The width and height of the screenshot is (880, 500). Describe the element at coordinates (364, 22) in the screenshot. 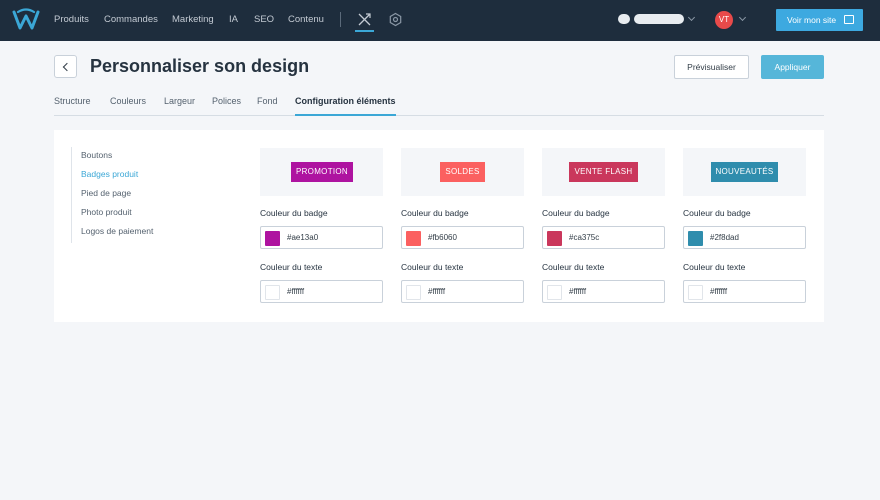

I see `design-tools-icon` at that location.